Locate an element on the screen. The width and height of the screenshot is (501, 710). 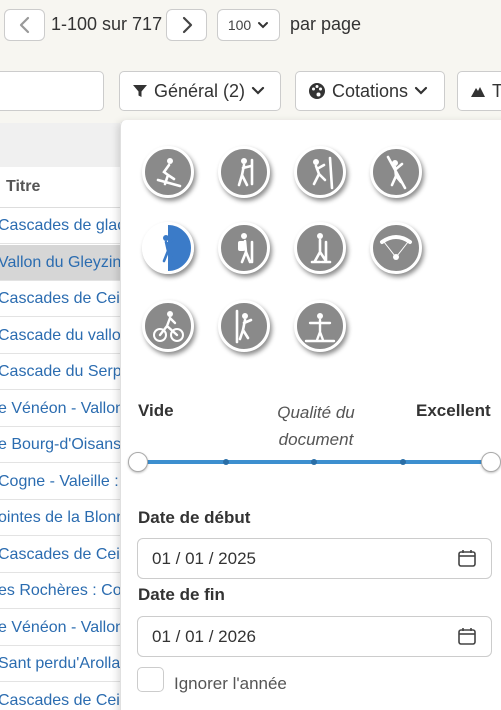
ignore-year-label: Ignorer l'année is located at coordinates (230, 683).